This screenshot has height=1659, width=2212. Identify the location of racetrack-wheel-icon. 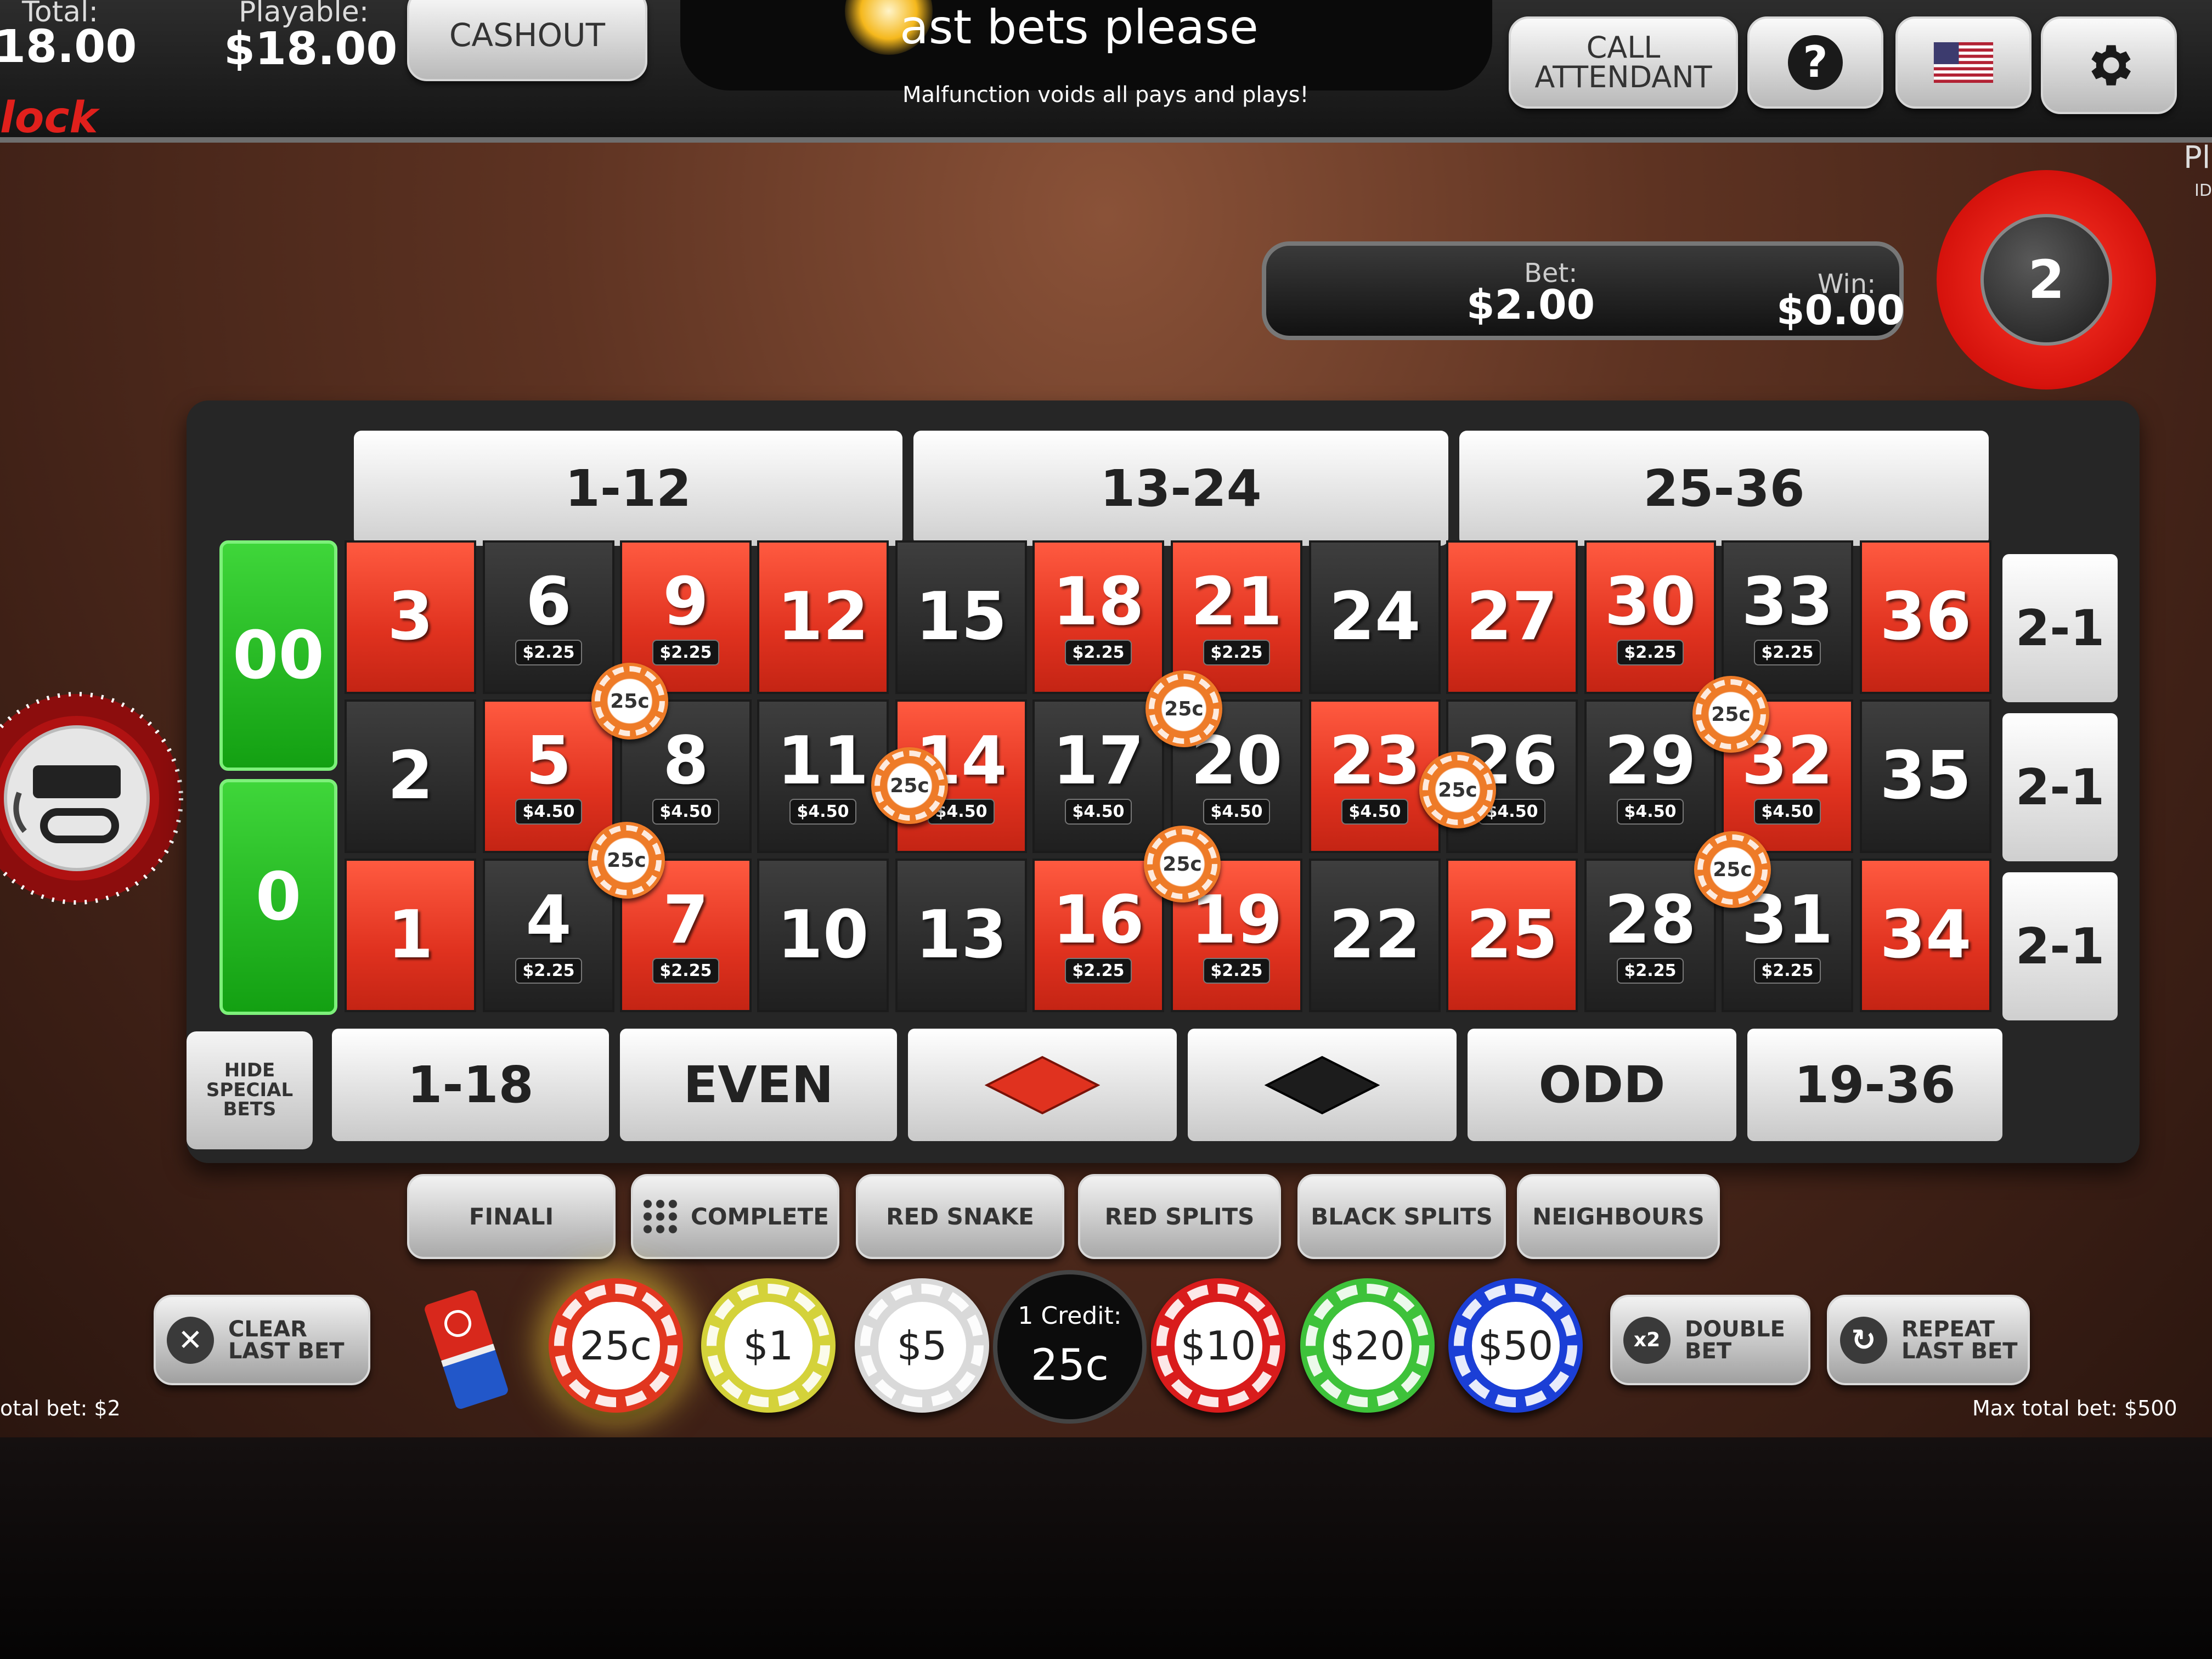
(93, 799).